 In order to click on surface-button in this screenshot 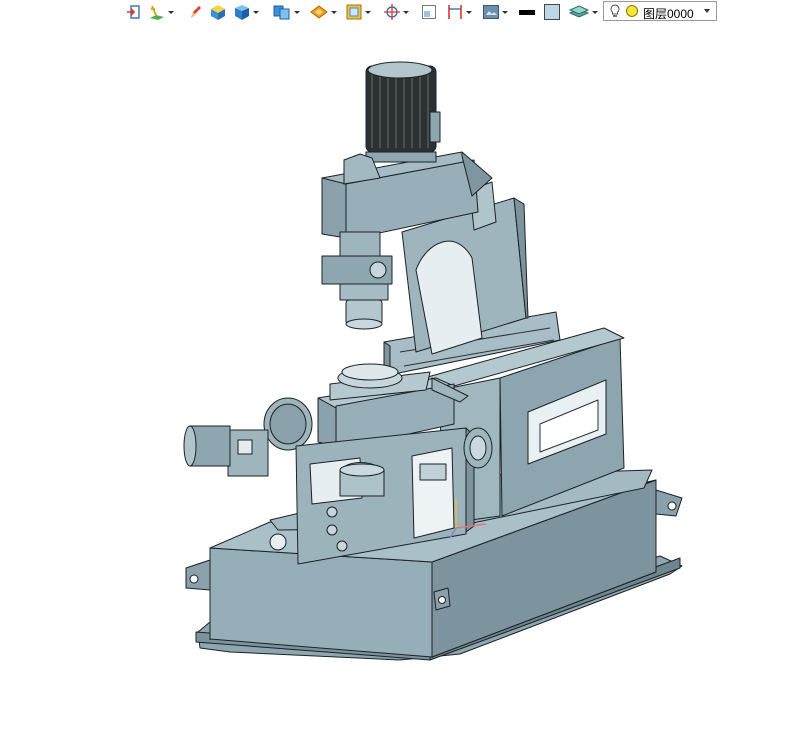, I will do `click(323, 12)`.